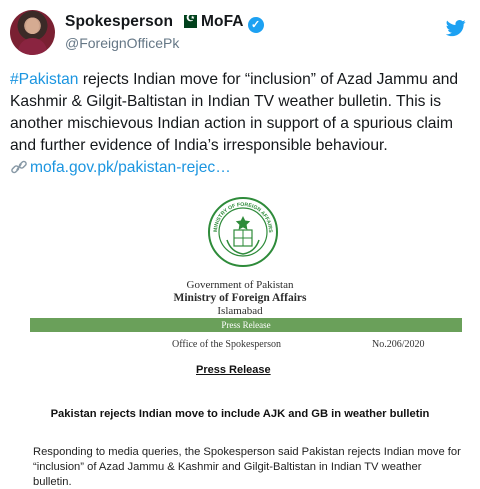  I want to click on org-name: MoFA, so click(222, 21).